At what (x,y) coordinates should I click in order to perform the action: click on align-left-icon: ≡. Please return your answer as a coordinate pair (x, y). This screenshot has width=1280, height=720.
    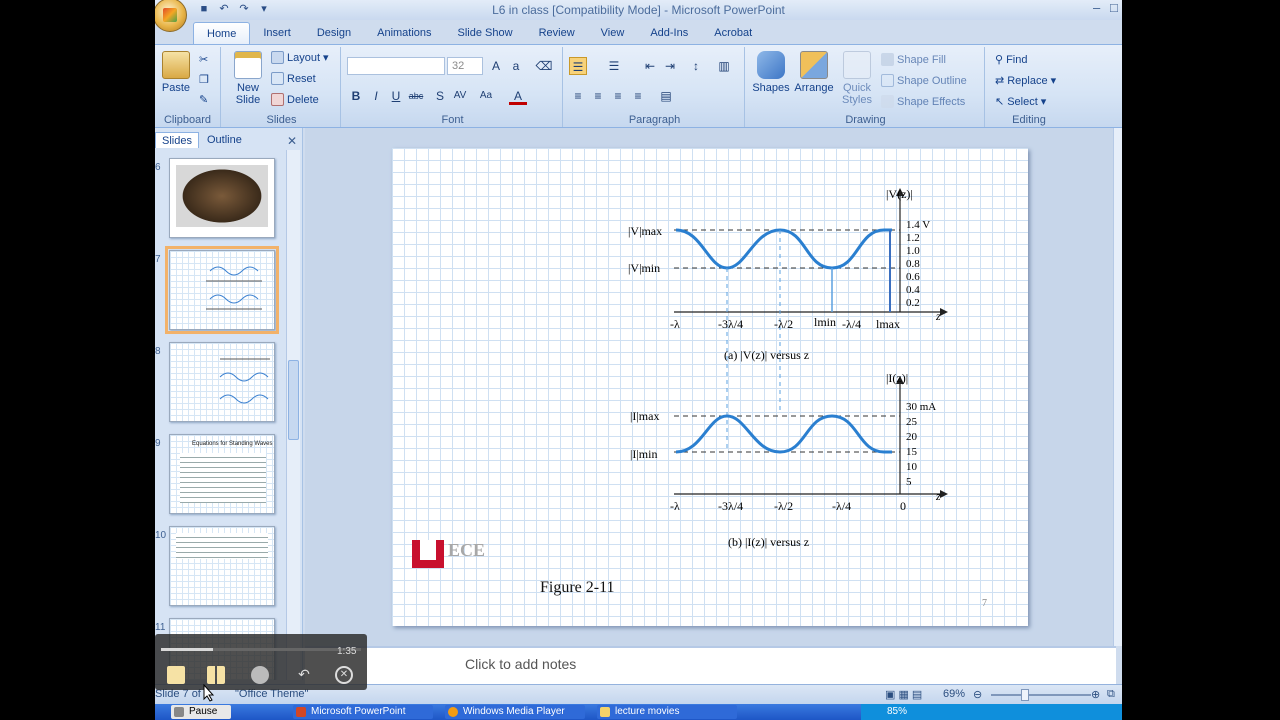
    Looking at the image, I should click on (578, 96).